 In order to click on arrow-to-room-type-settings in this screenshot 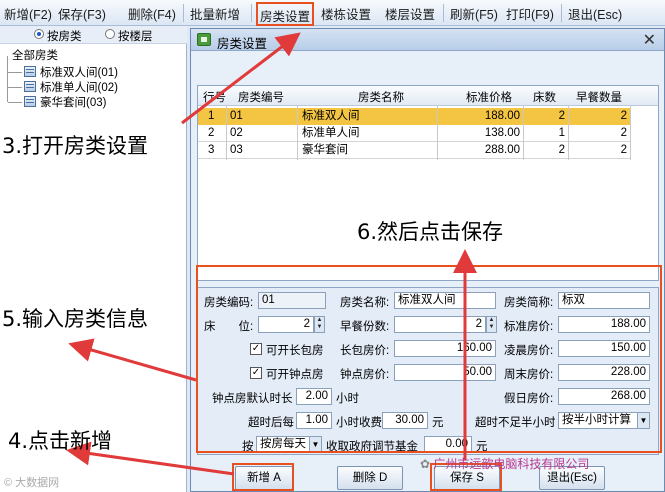, I will do `click(241, 78)`.